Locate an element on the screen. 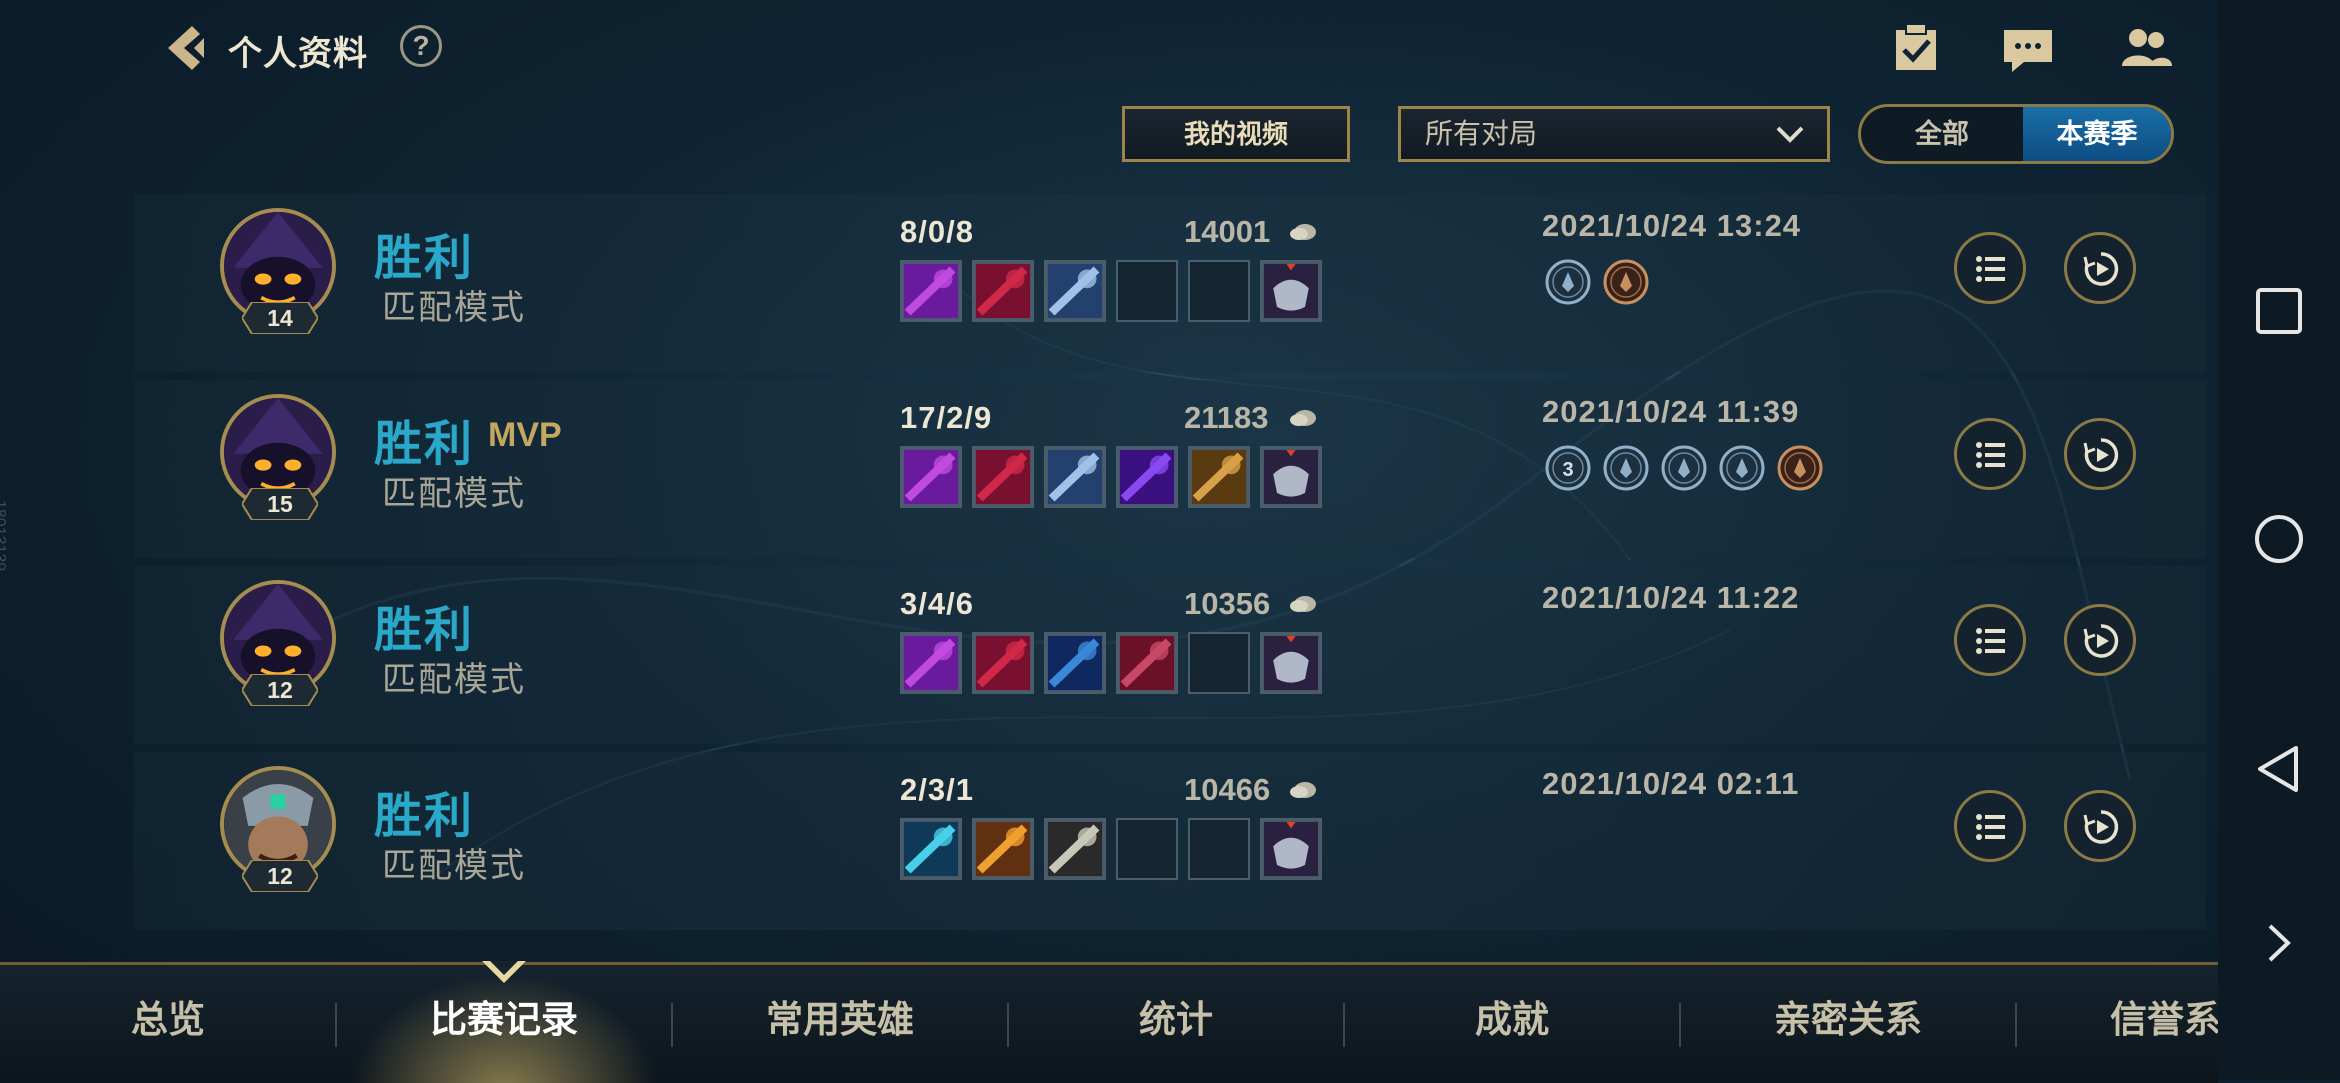 The image size is (2340, 1083). item-cyan-claws-icon is located at coordinates (931, 849).